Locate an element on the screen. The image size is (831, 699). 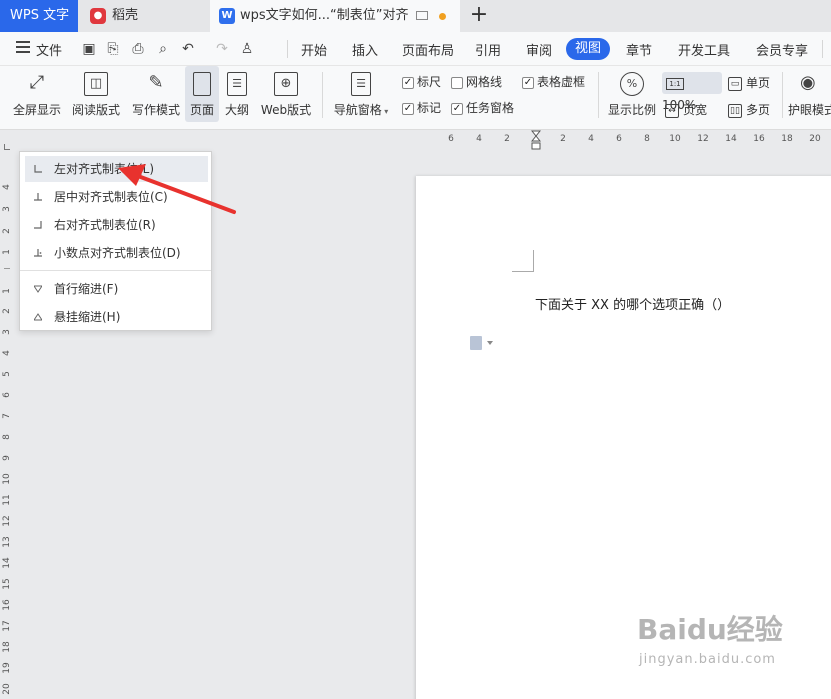
ruler-checkbox: ✓ 标尺 is located at coordinates (421, 82).